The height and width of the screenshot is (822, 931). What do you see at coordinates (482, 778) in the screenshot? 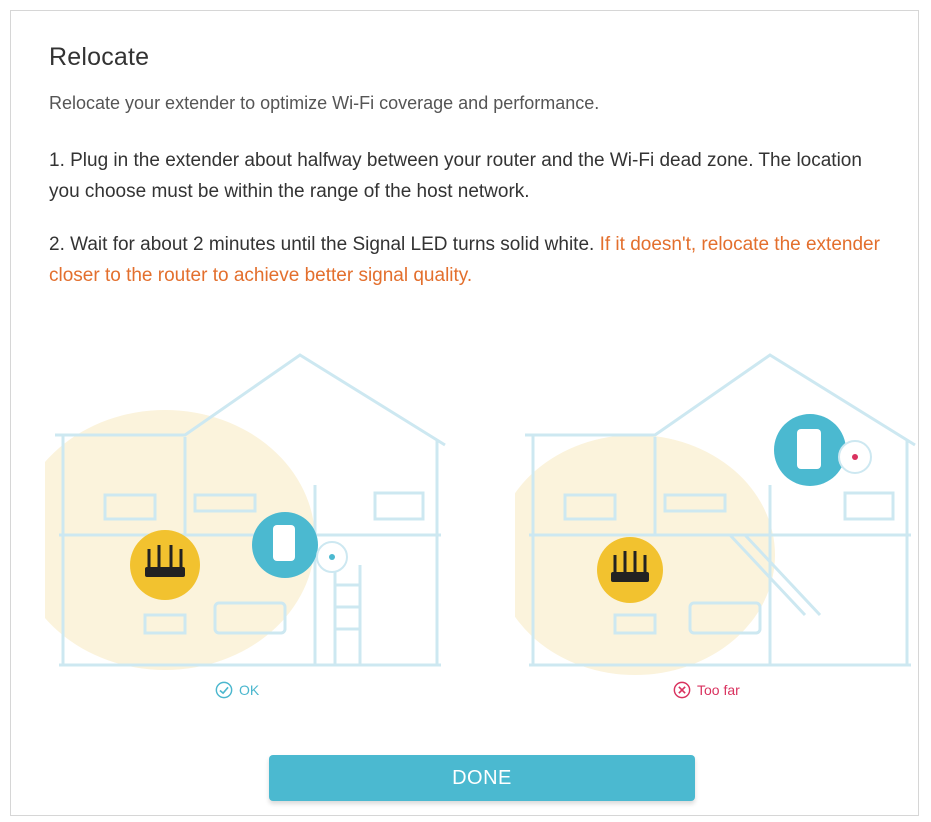
I see `done-button: DONE` at bounding box center [482, 778].